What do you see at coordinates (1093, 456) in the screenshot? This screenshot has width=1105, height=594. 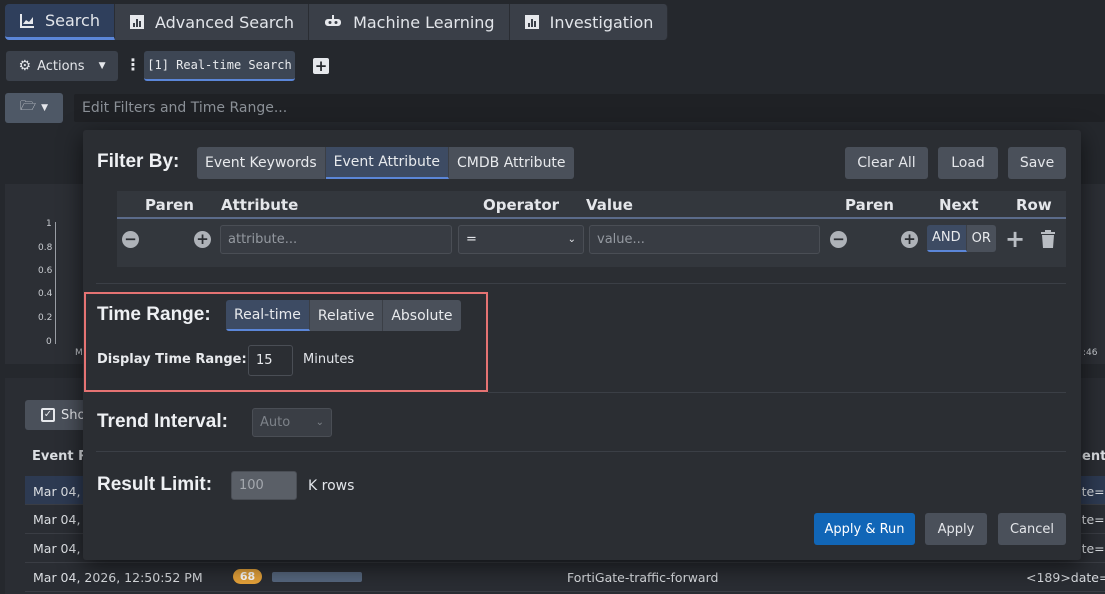 I see `column-header-raw: ent` at bounding box center [1093, 456].